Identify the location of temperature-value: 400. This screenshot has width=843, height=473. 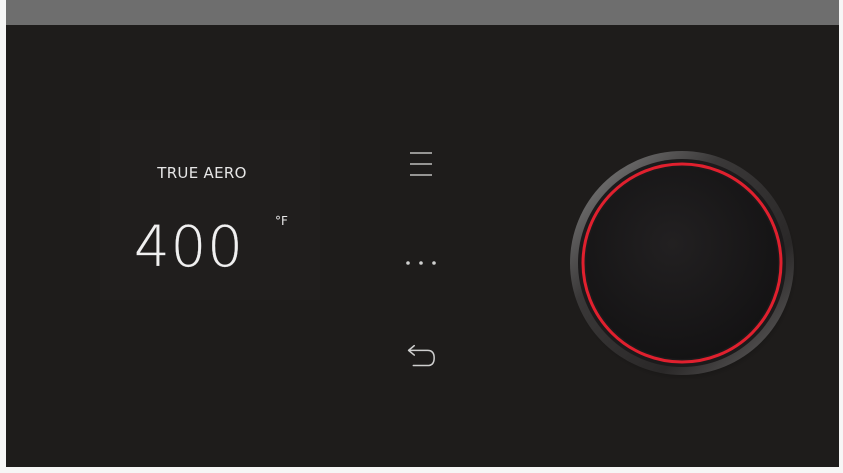
(189, 247).